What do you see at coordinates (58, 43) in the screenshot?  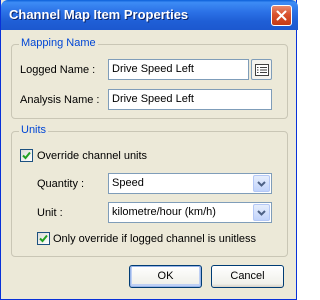 I see `mapping-name-legend: Mapping Name` at bounding box center [58, 43].